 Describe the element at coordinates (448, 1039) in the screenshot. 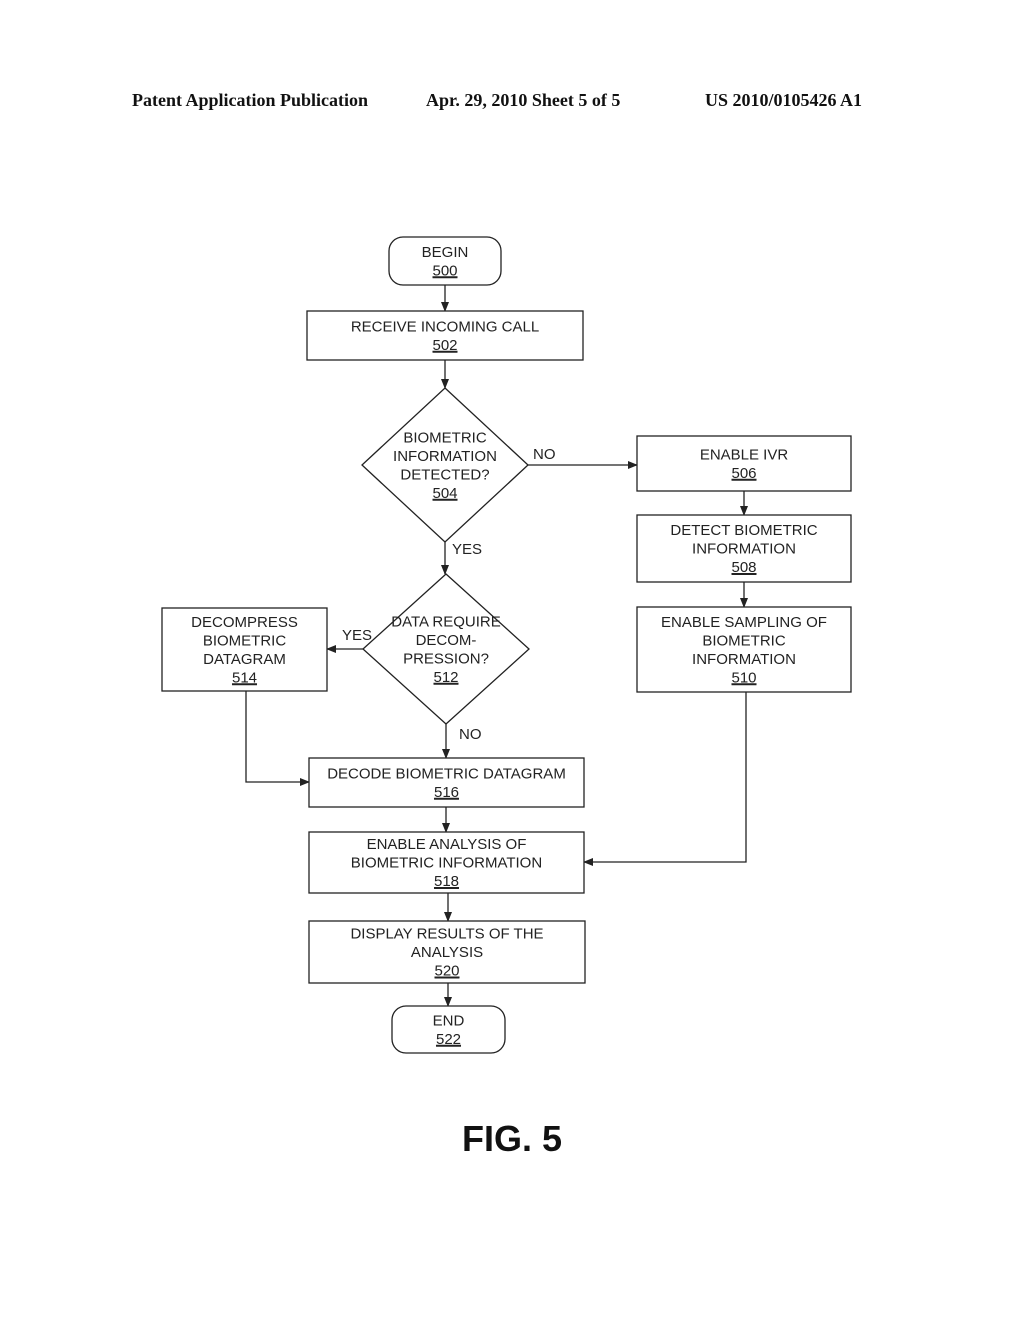

I see `reference-number: 522` at that location.